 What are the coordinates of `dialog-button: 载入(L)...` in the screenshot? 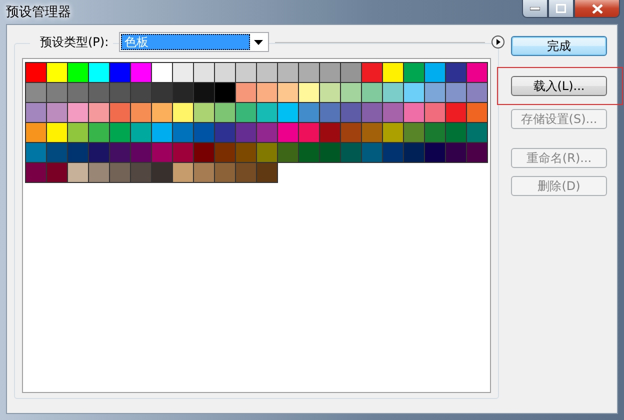 It's located at (559, 86).